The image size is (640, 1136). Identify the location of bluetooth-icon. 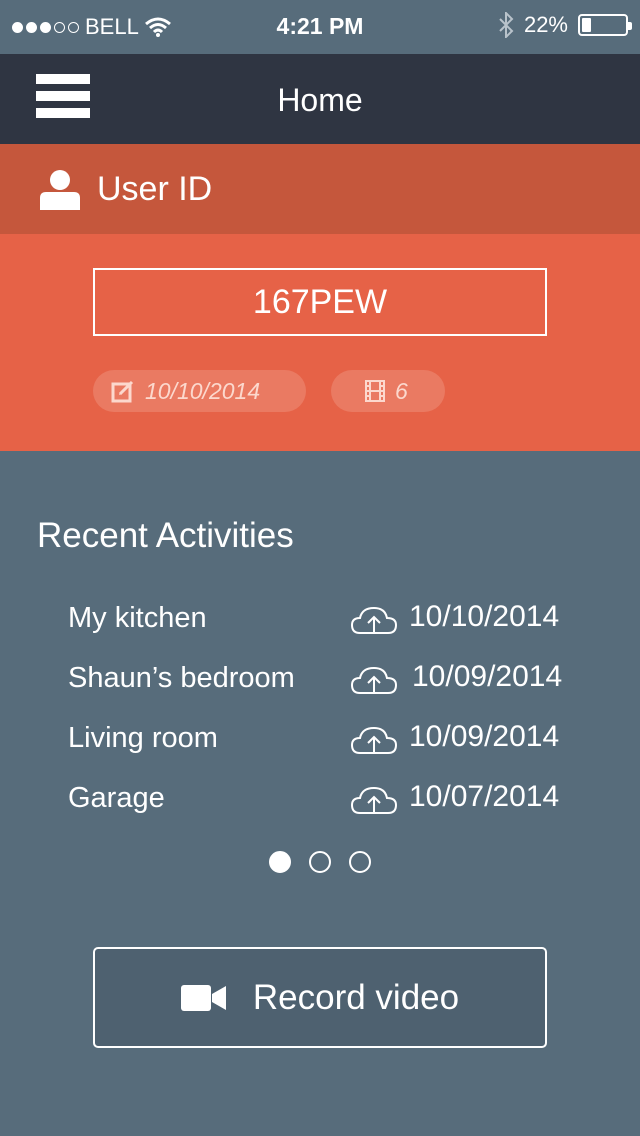
(506, 25).